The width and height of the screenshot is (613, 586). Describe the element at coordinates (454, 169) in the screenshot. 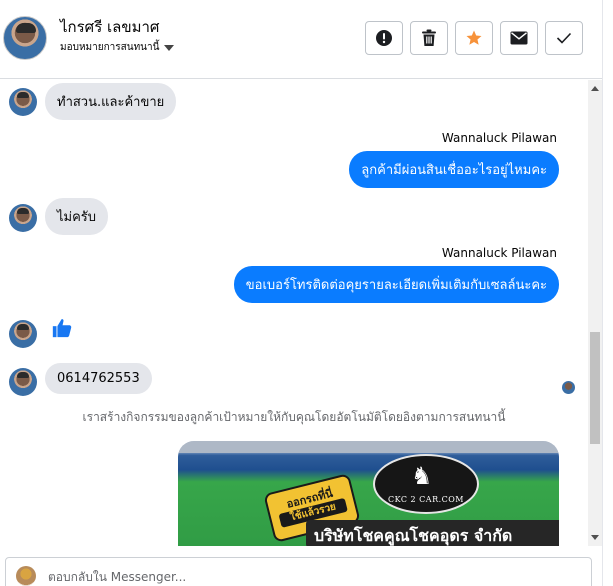

I see `outgoing-message: ลูกค้ามีผ่อนสินเชื่ออะไรอยู่ไหมคะ` at that location.